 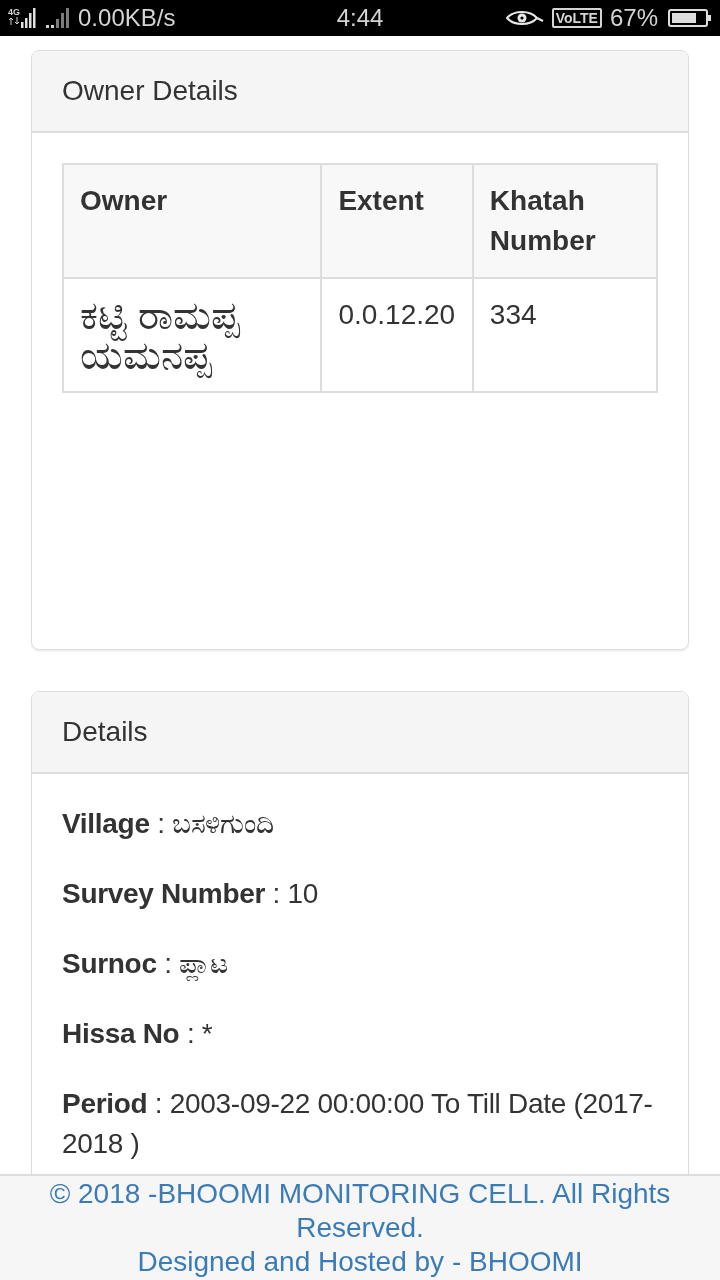 What do you see at coordinates (524, 18) in the screenshot?
I see `eye-icon` at bounding box center [524, 18].